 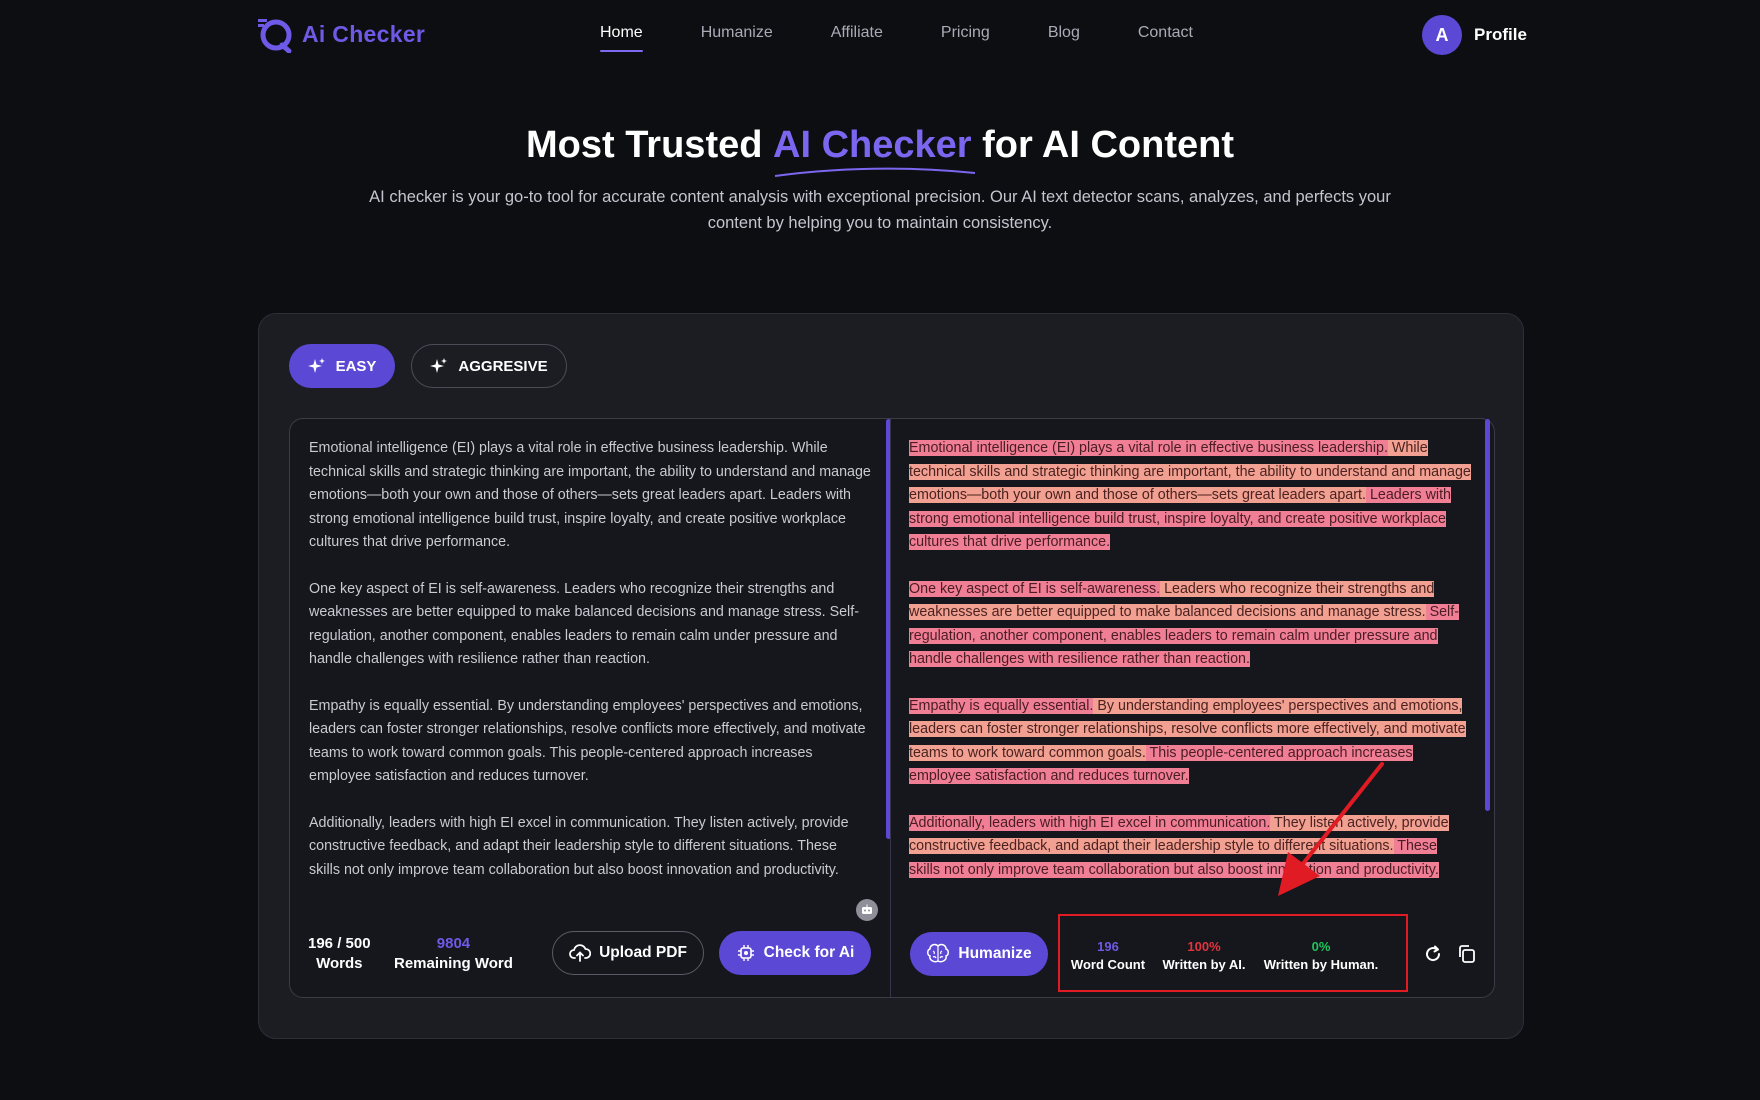 I want to click on ai-highlight: Empathy is equally essential., so click(x=1001, y=705).